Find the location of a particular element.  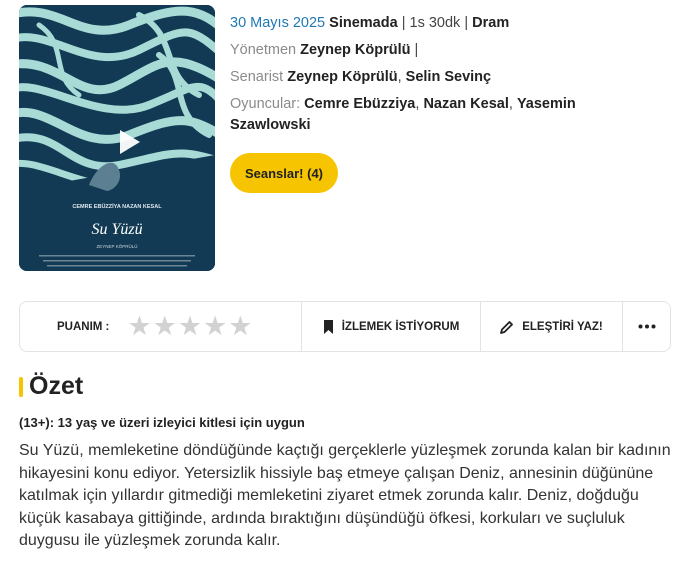

pencil-icon is located at coordinates (507, 327).